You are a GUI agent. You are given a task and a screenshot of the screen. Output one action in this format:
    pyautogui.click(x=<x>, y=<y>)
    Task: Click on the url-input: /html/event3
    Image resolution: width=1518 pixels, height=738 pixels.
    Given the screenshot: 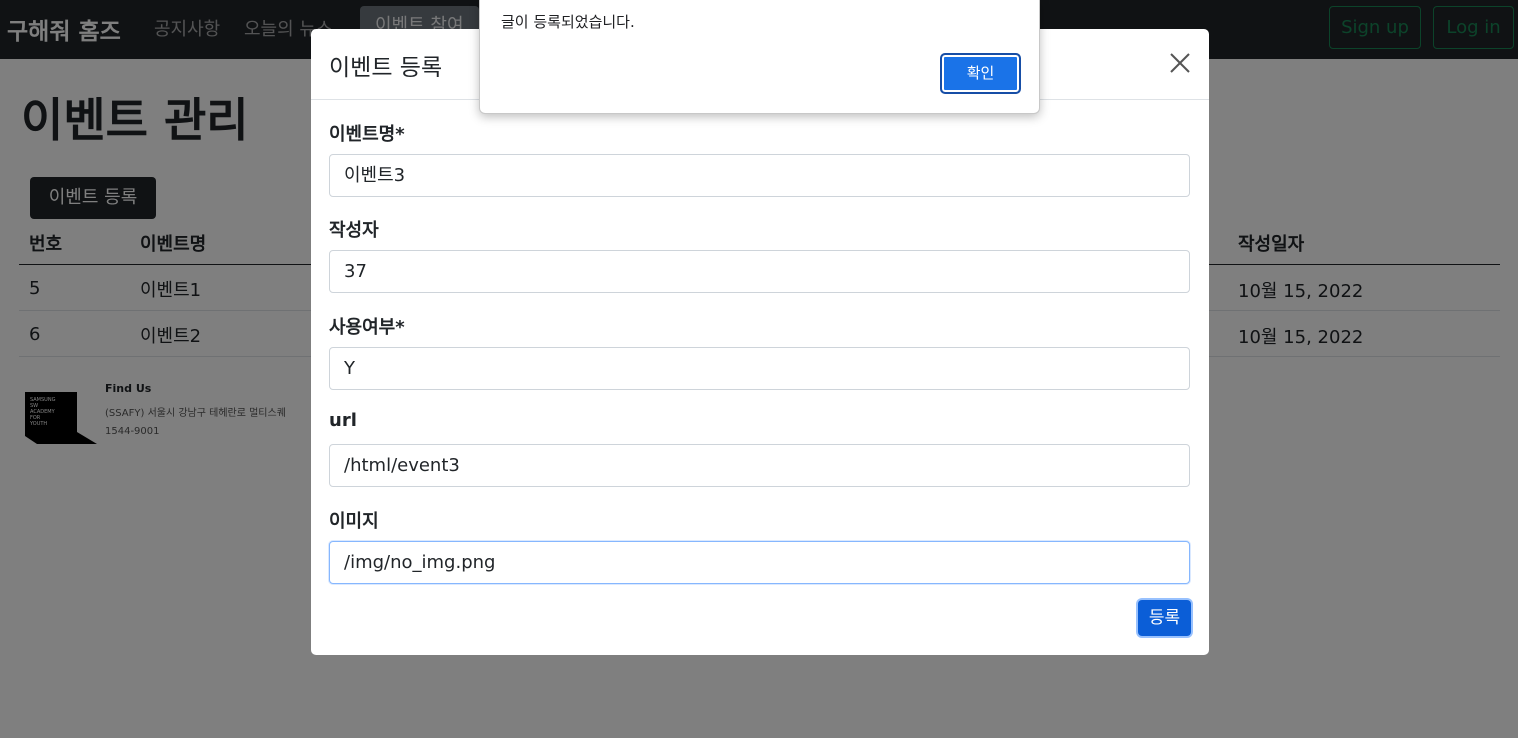 What is the action you would take?
    pyautogui.click(x=759, y=465)
    